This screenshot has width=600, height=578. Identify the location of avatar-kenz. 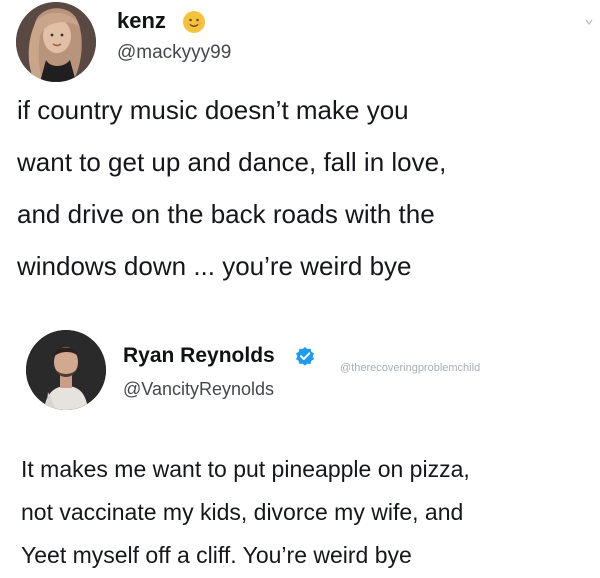
(56, 42).